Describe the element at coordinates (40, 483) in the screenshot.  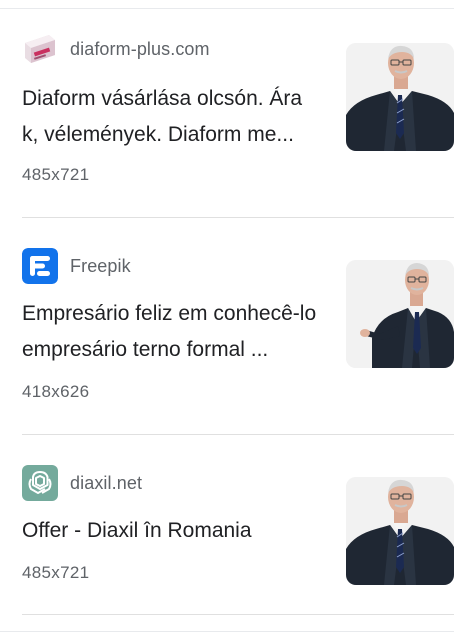
I see `openai-knot-icon` at that location.